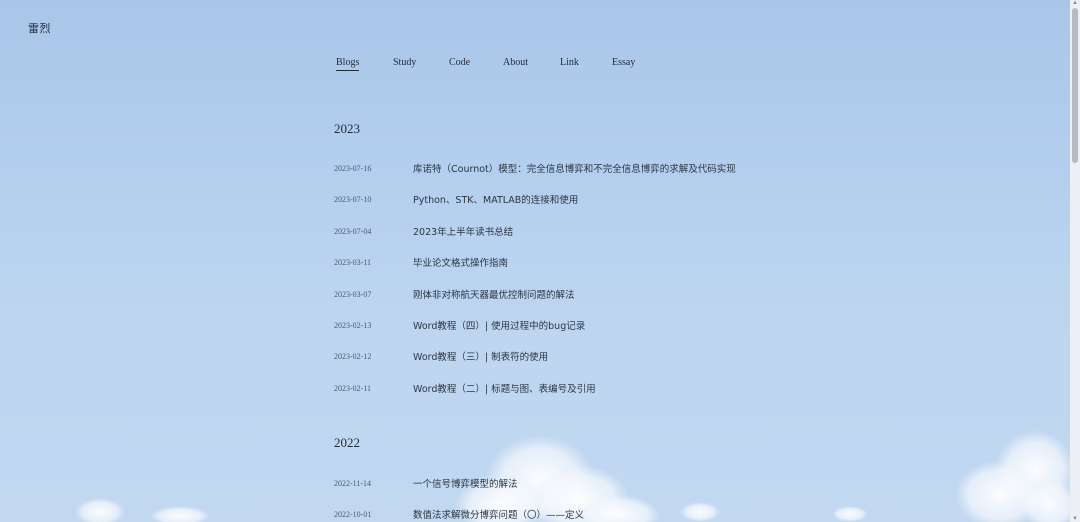 Image resolution: width=1080 pixels, height=522 pixels. I want to click on post-date: 2023-02-11, so click(353, 388).